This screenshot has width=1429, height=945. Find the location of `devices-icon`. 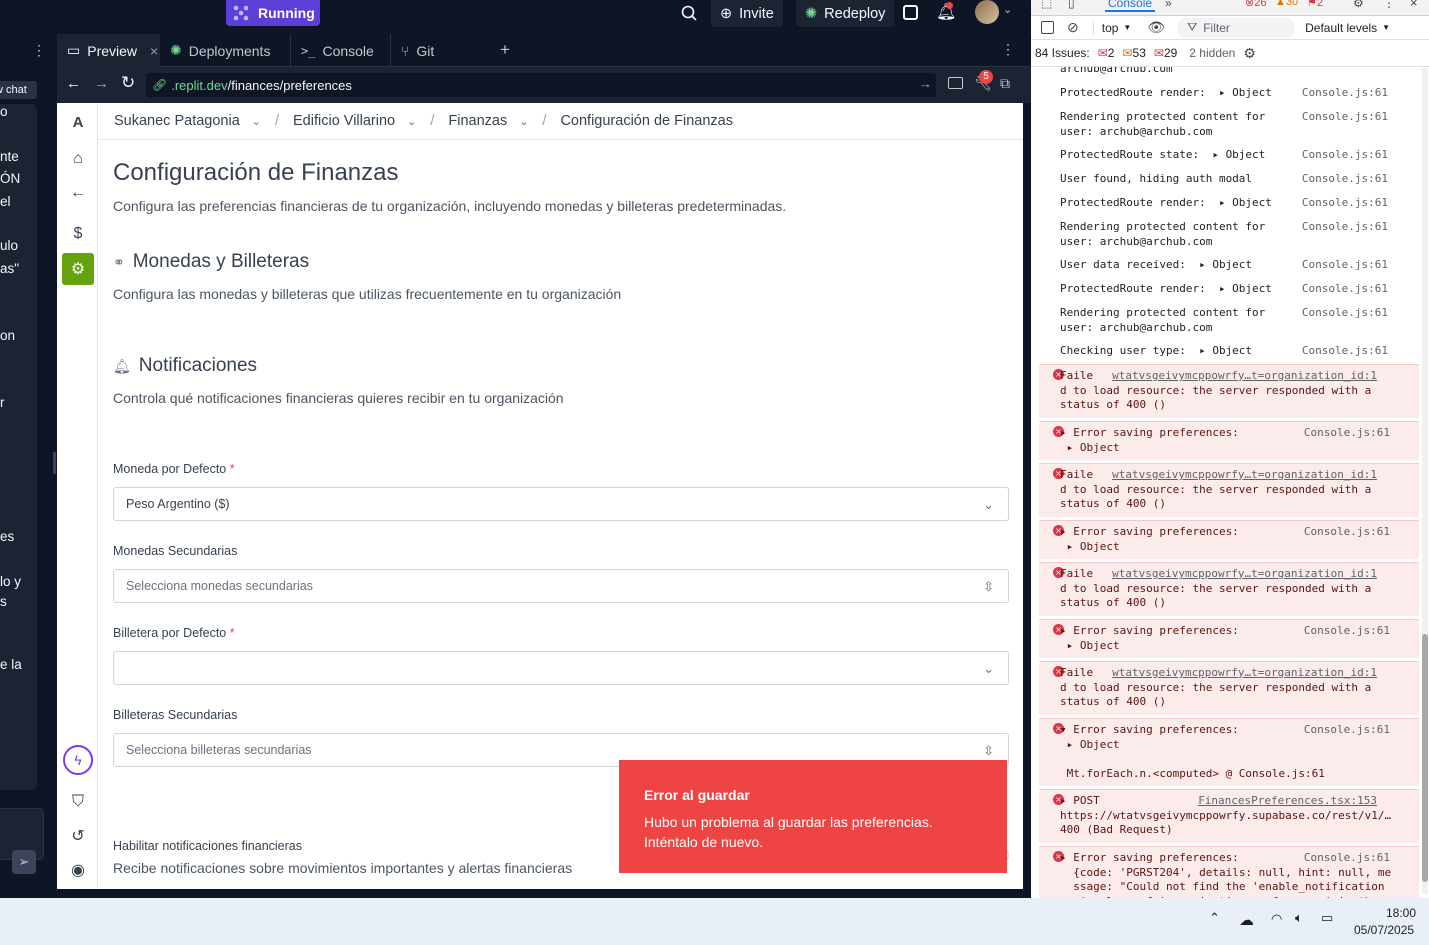

devices-icon is located at coordinates (955, 83).